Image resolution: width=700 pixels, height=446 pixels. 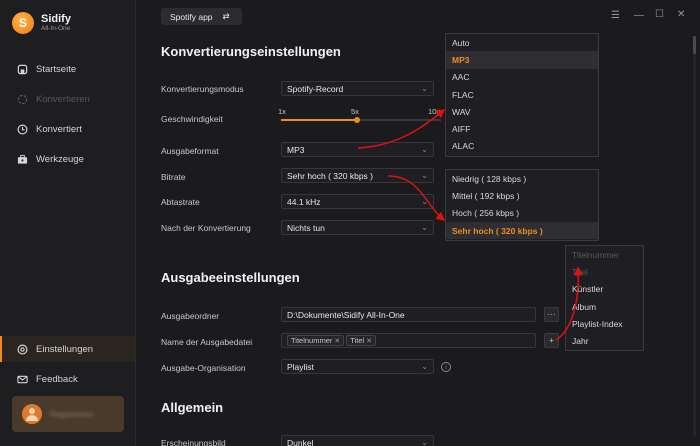 I want to click on samplerate-select: 44.1 kHz ⌄, so click(x=357, y=201).